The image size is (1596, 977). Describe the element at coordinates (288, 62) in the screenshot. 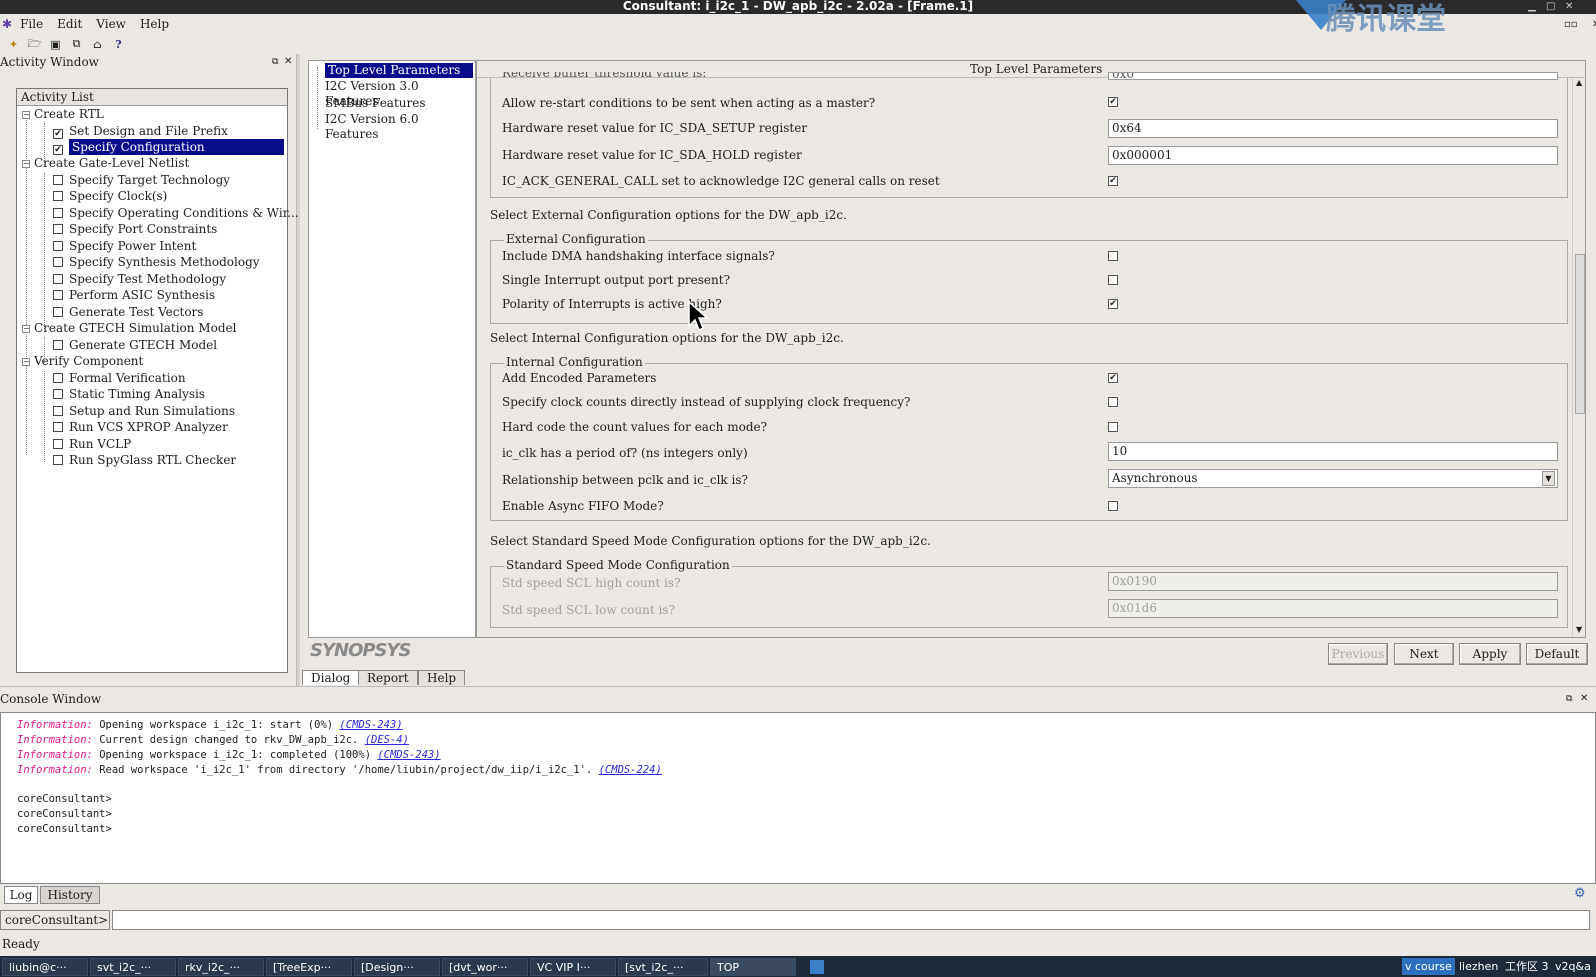

I see `activity-close-icon: ✕` at that location.